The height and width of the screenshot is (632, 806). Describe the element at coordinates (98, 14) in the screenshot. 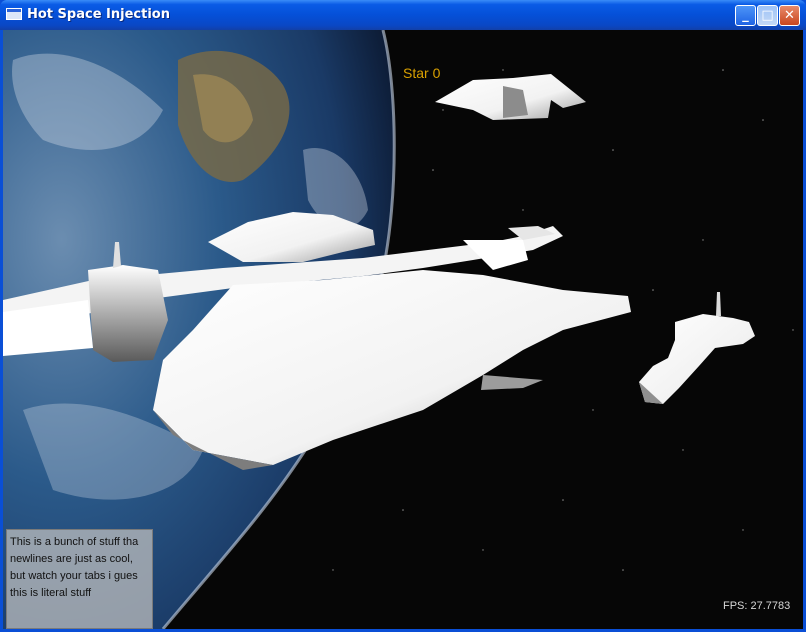

I see `window-title: Hot Space Injection` at that location.